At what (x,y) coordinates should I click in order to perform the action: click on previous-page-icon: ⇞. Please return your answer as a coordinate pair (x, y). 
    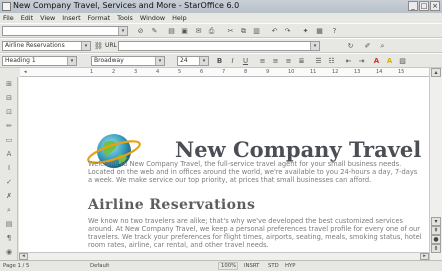
    Looking at the image, I should click on (436, 230).